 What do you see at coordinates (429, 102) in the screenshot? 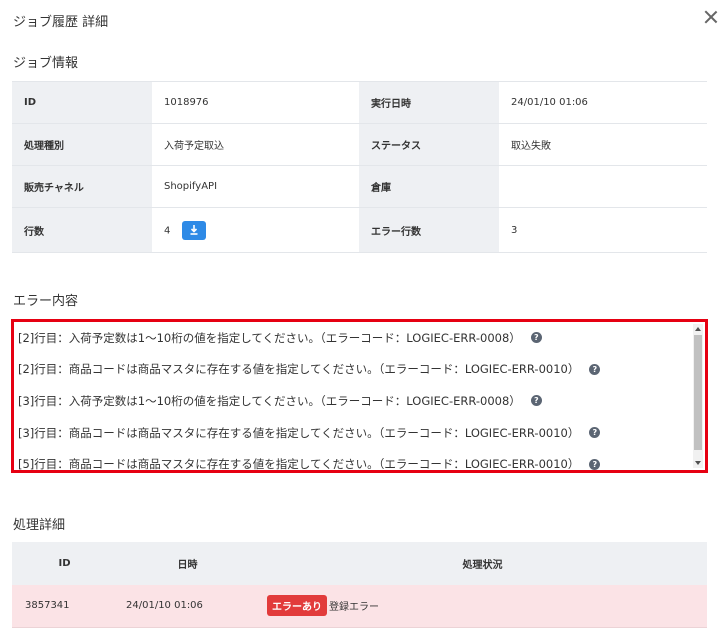
I see `info-label: 実行日時` at bounding box center [429, 102].